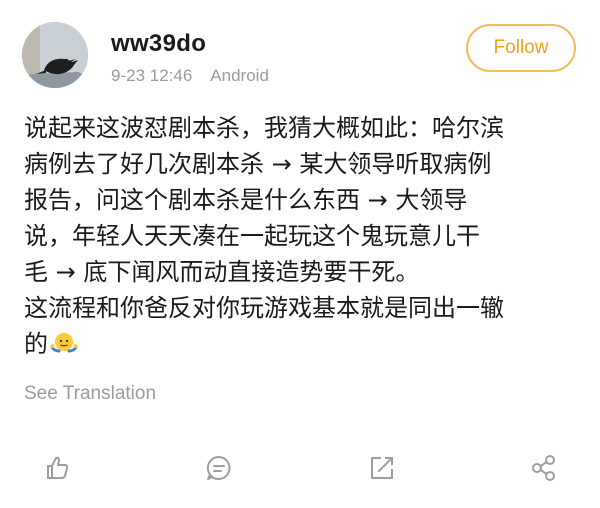  I want to click on share-button, so click(543, 468).